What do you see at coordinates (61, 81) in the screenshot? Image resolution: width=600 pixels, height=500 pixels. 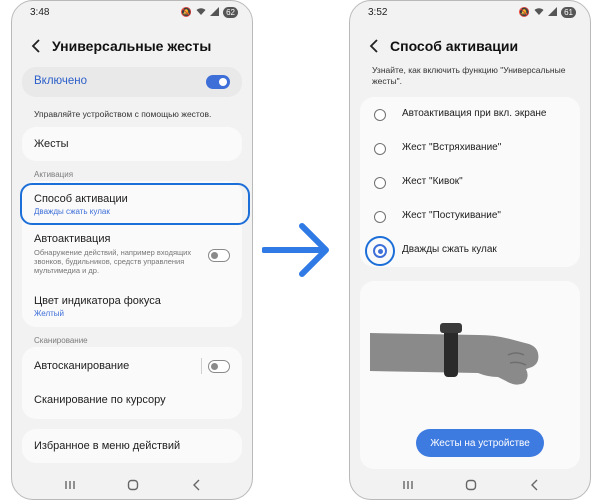 I see `master-switch-label: Включено` at bounding box center [61, 81].